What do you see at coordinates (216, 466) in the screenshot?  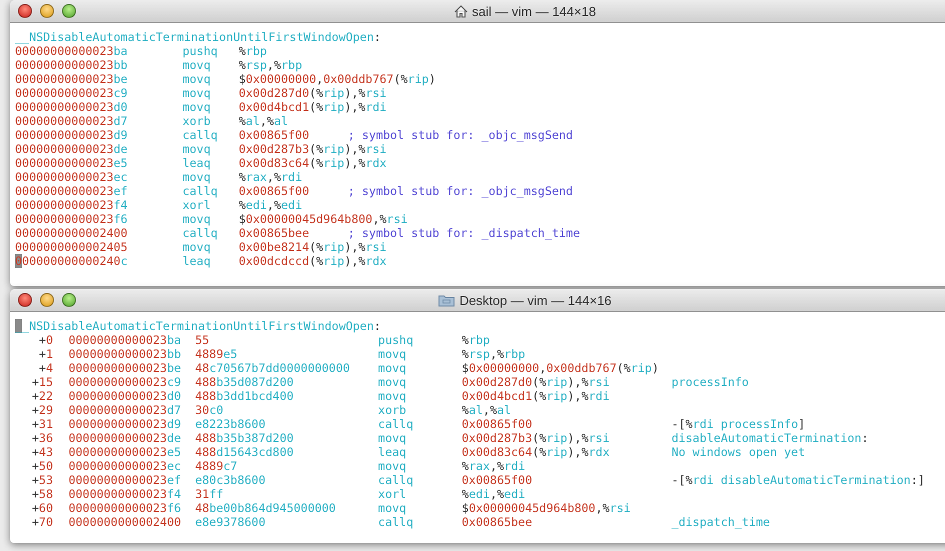 I see `bytes-text: 4889c7` at bounding box center [216, 466].